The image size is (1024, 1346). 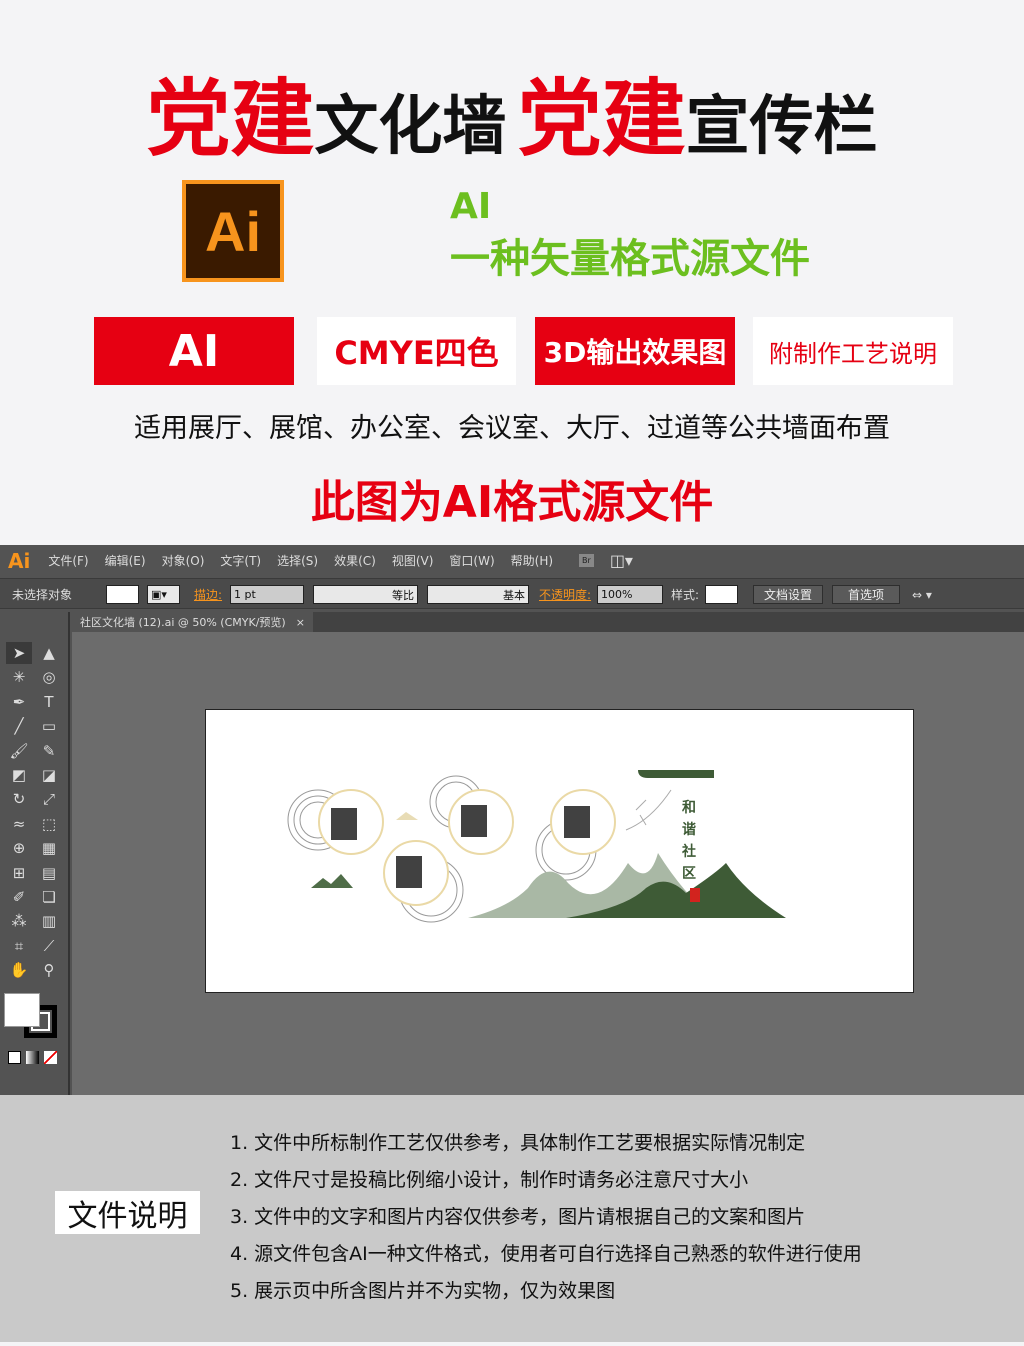 I want to click on fill-swatch, so click(x=122, y=594).